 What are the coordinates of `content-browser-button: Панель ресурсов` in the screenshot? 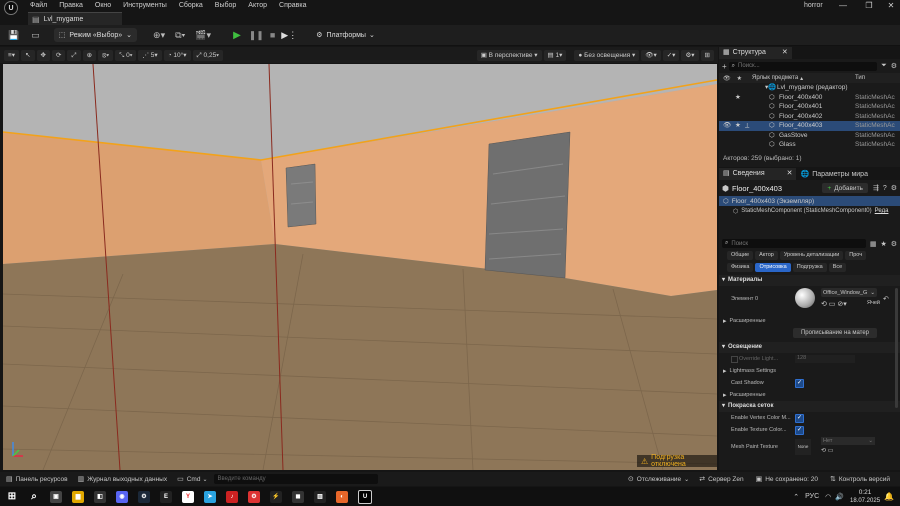 It's located at (42, 479).